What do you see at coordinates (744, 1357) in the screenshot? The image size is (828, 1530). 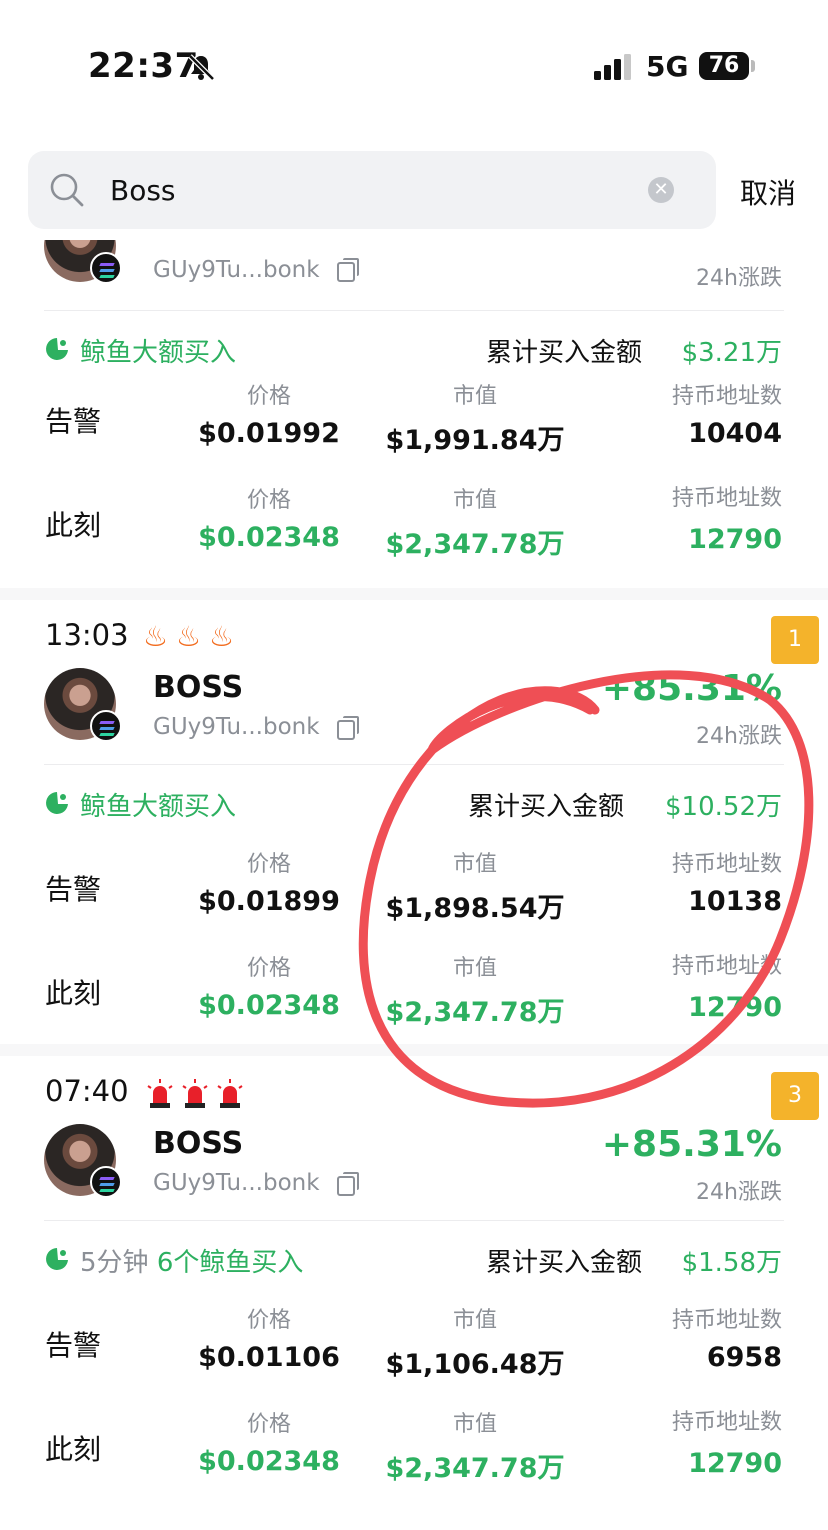 I see `alert-holders: 6958` at bounding box center [744, 1357].